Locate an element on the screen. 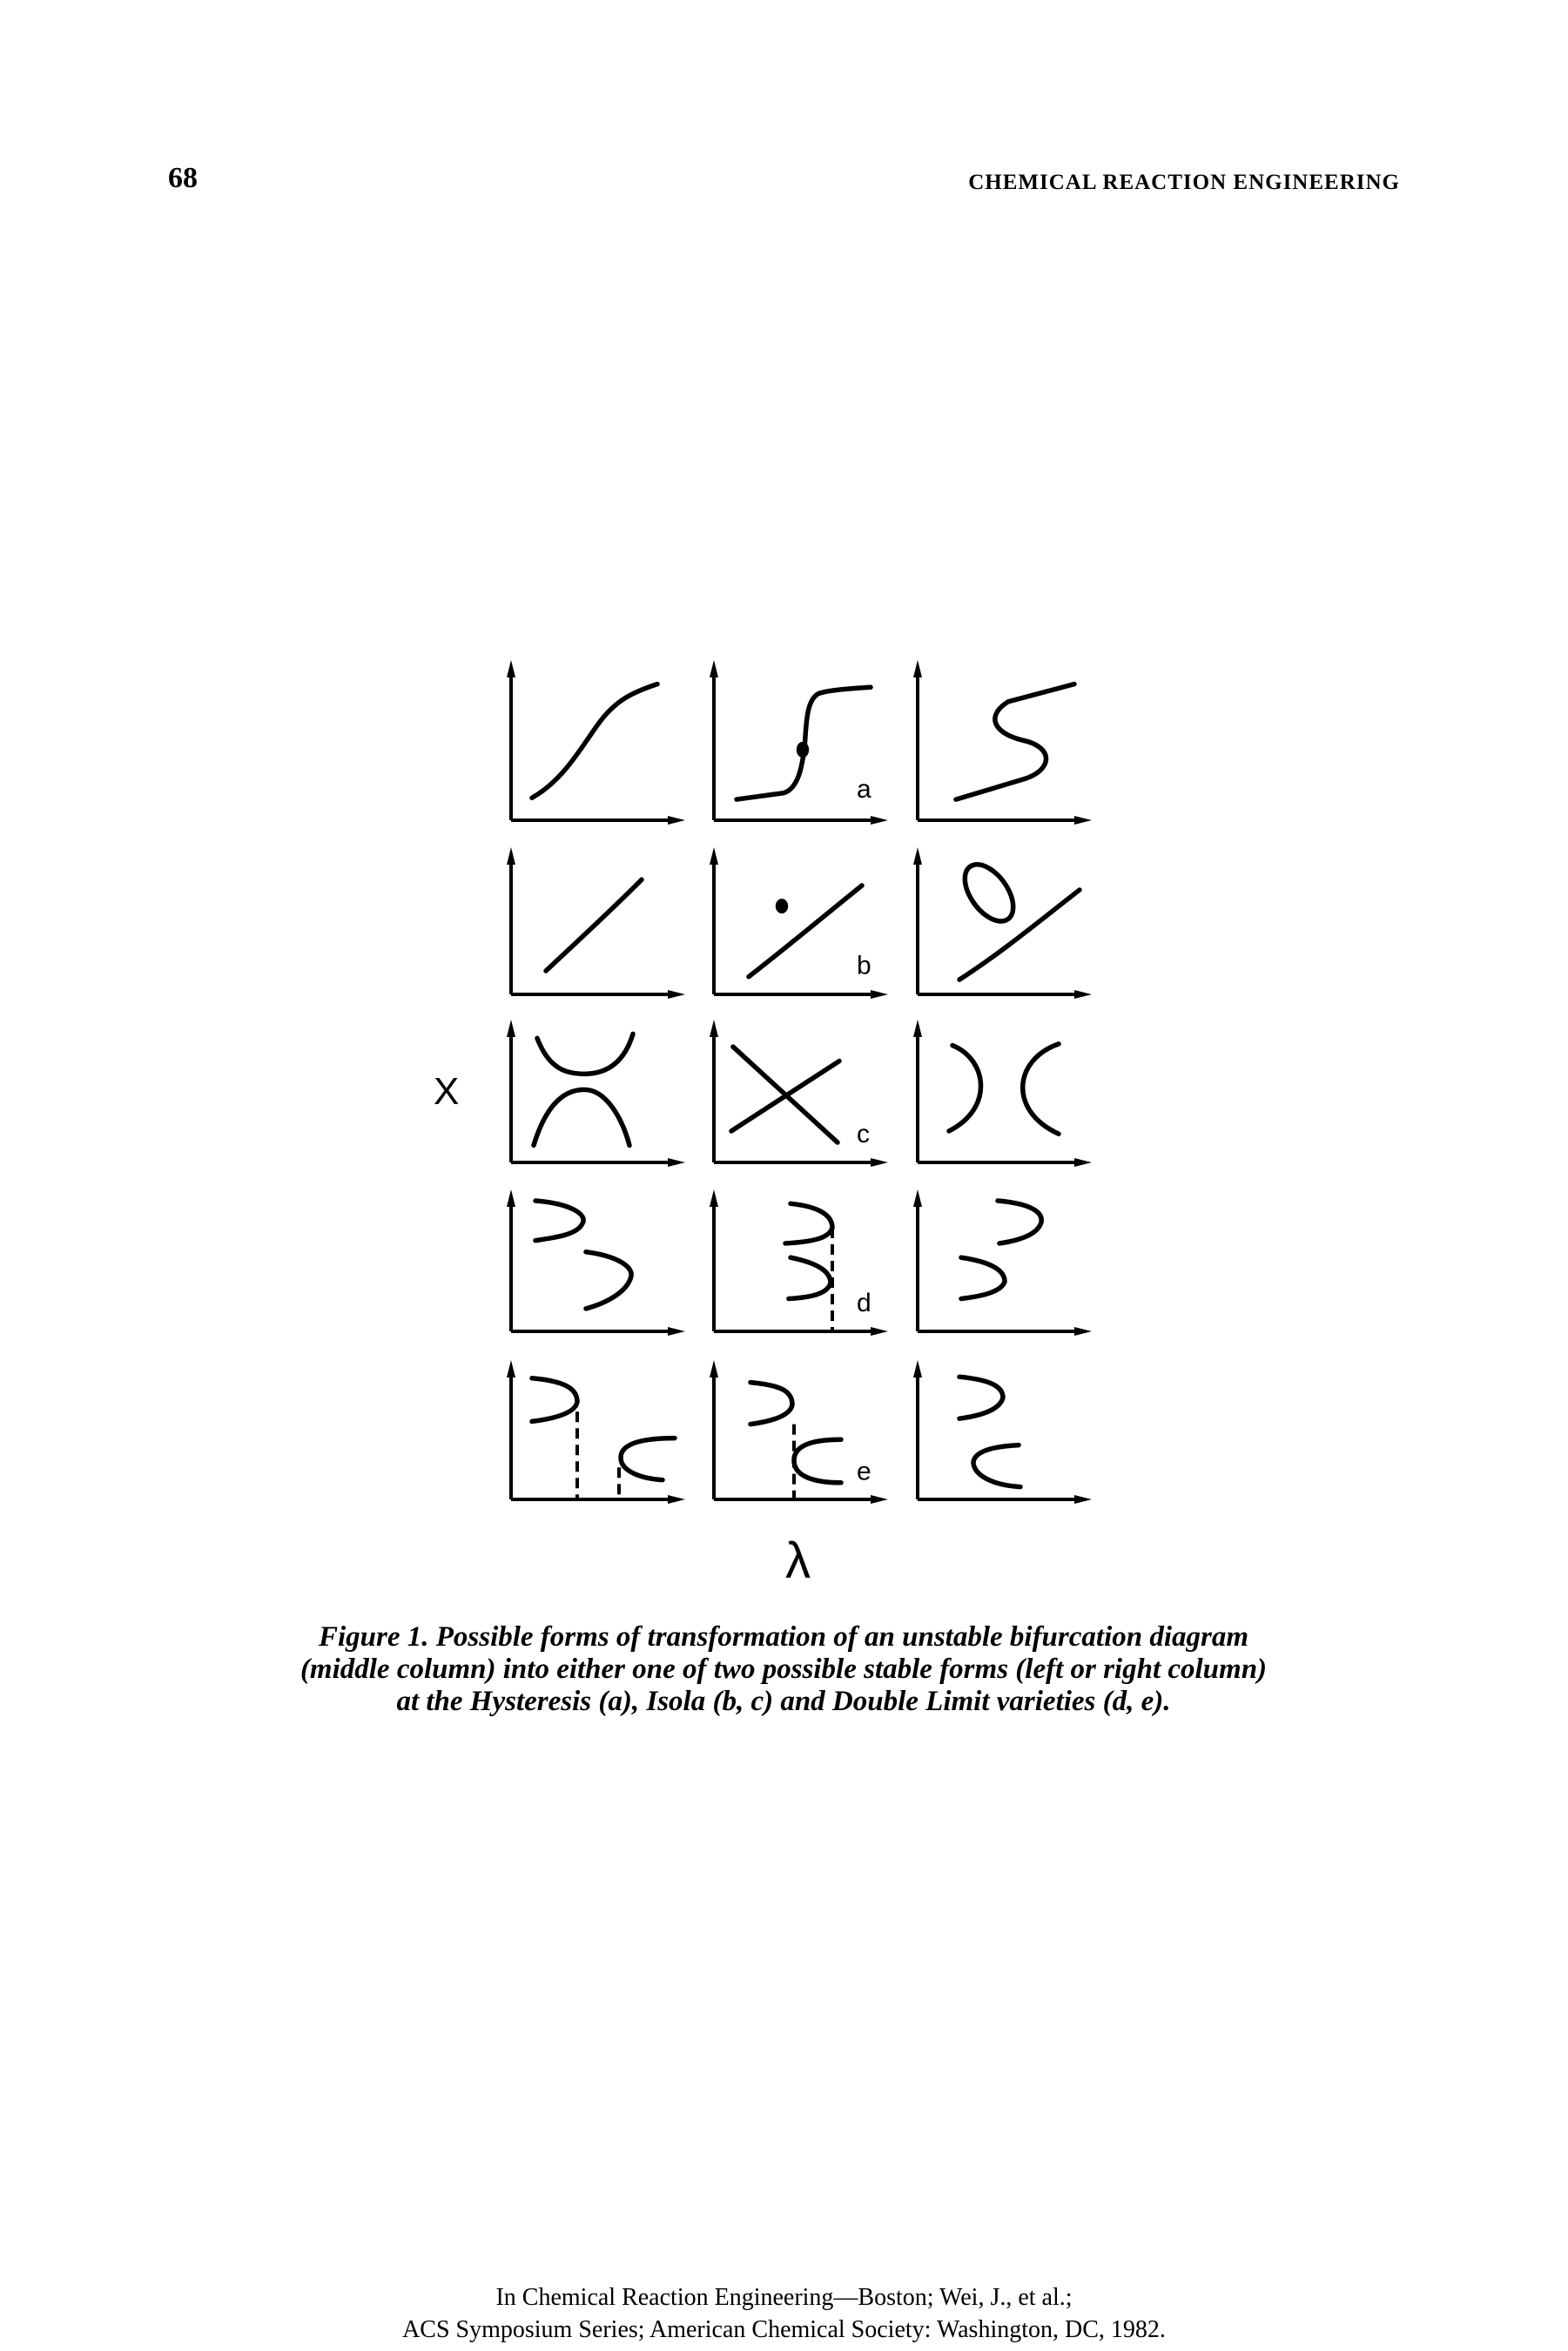 This screenshot has width=1568, height=2351. x-axis-label: λ is located at coordinates (798, 1561).